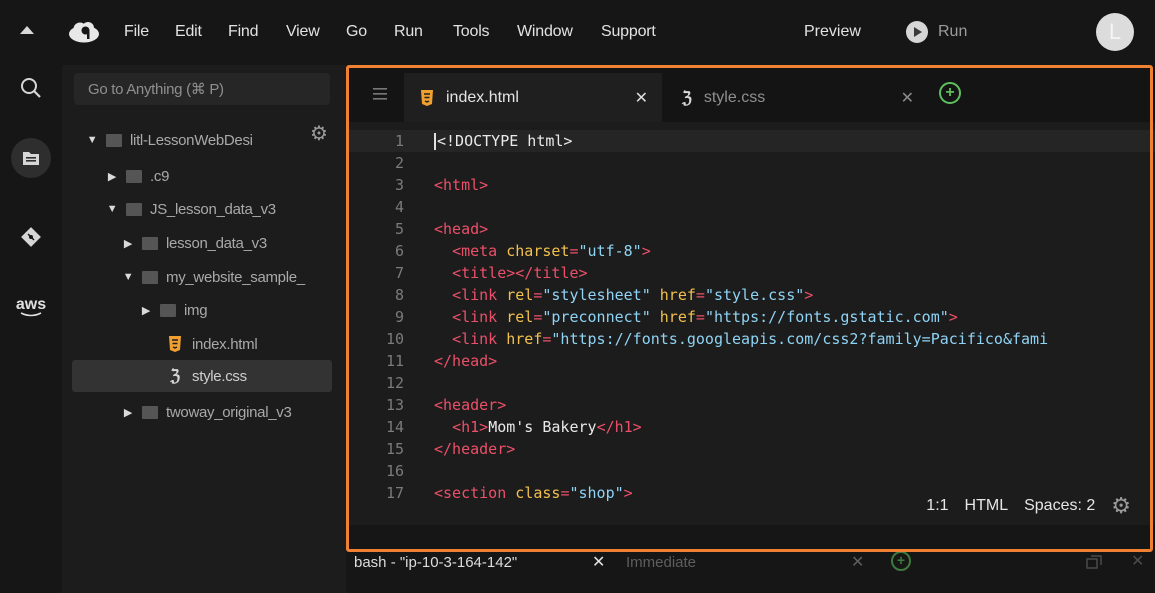 The height and width of the screenshot is (593, 1155). Describe the element at coordinates (482, 97) in the screenshot. I see `tab-label: index.html` at that location.